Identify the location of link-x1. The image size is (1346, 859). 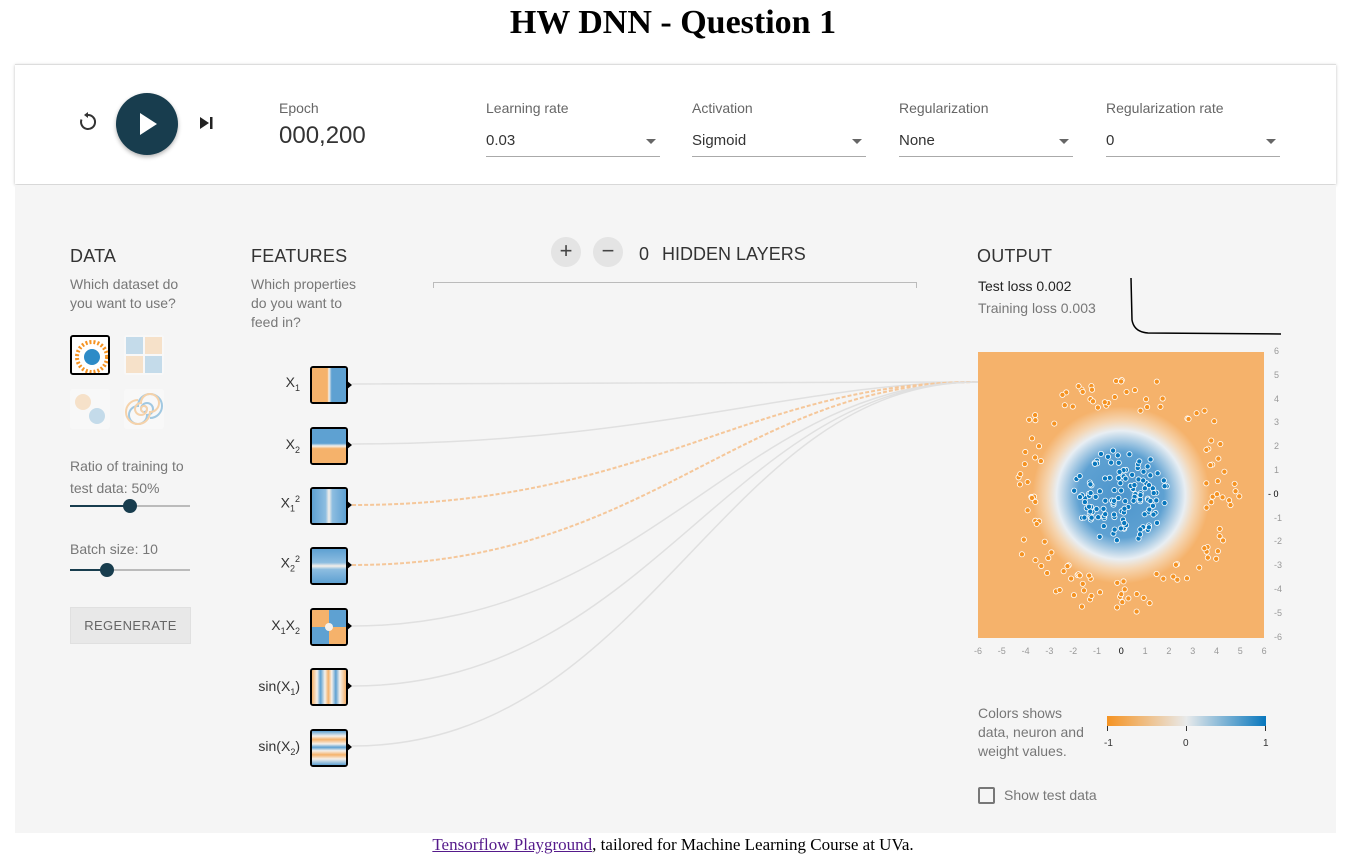
(665, 383).